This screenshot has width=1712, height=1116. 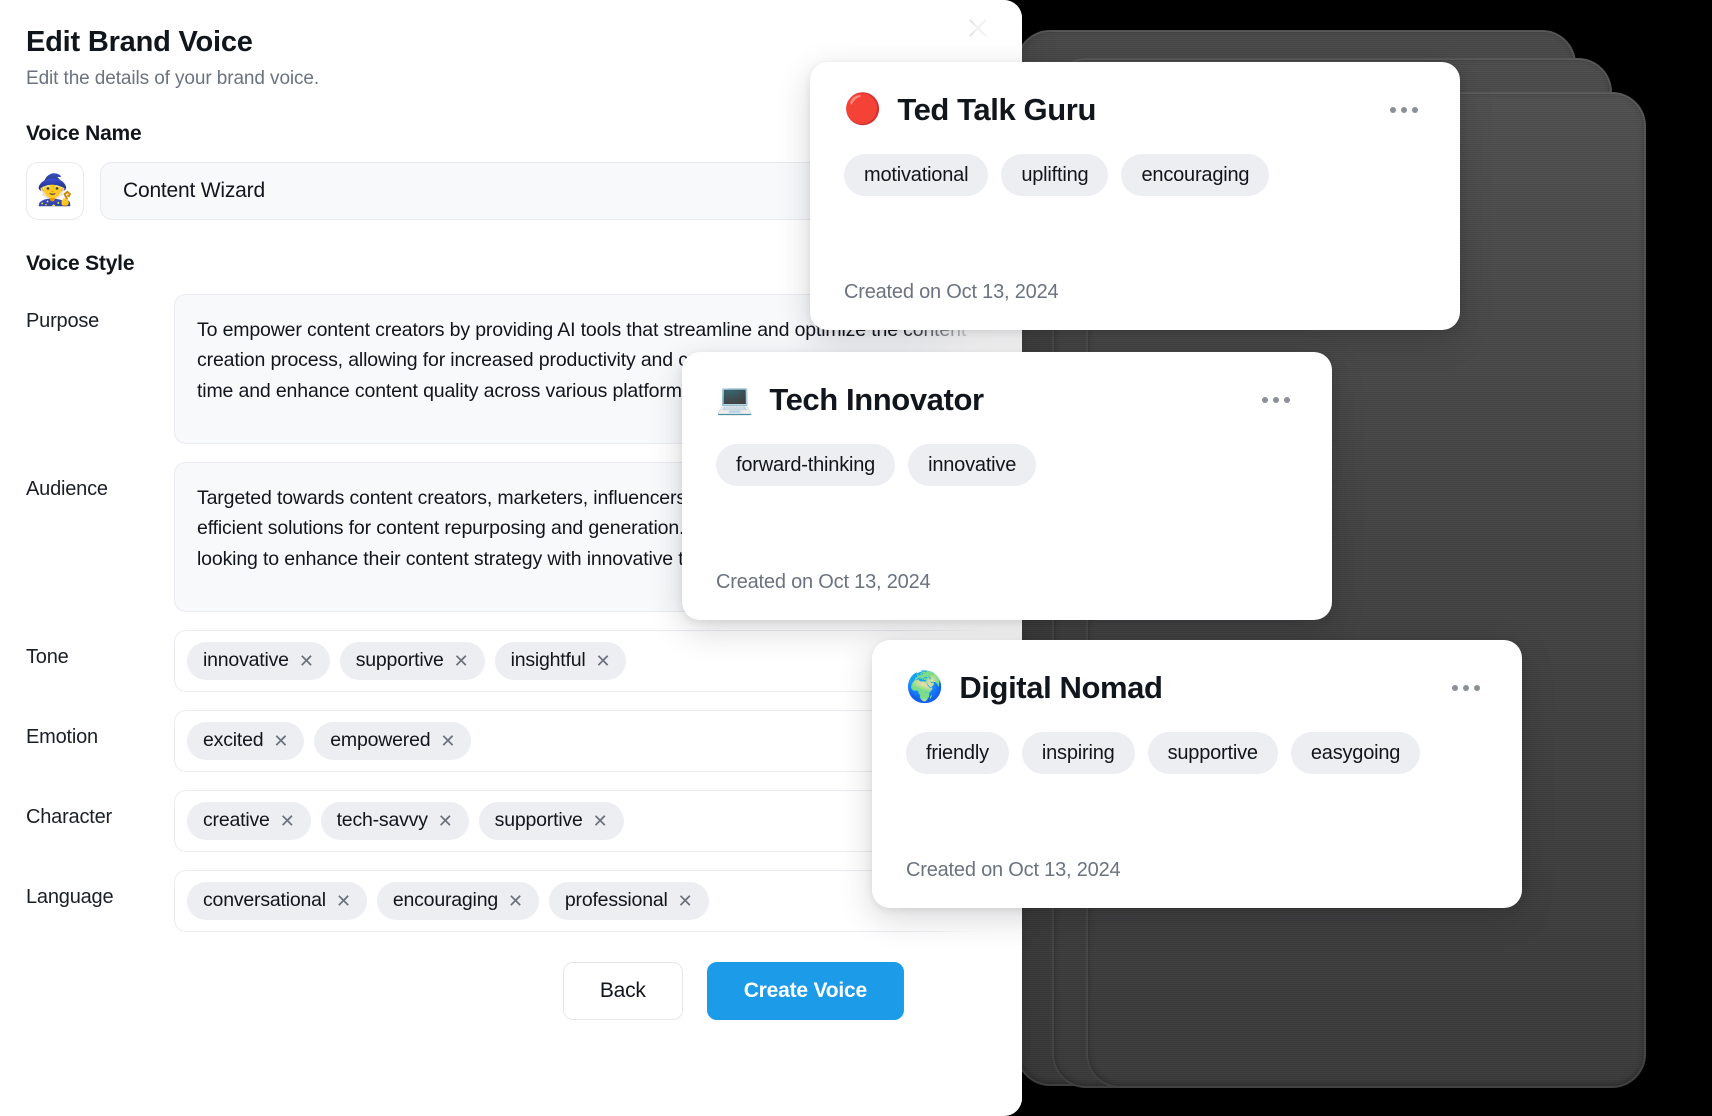 I want to click on field-row-tone: Tone innovative ✕ supportive ✕ insightful ✕, so click(x=509, y=661).